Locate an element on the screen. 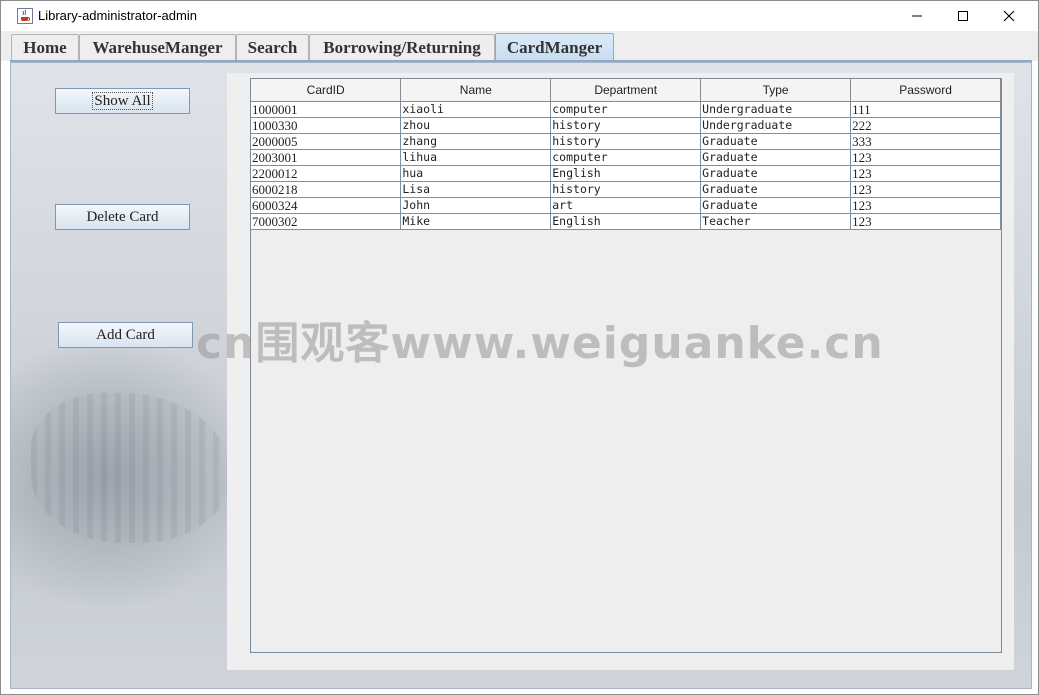  table-row: 6000324 John art Graduate 123 is located at coordinates (626, 205).